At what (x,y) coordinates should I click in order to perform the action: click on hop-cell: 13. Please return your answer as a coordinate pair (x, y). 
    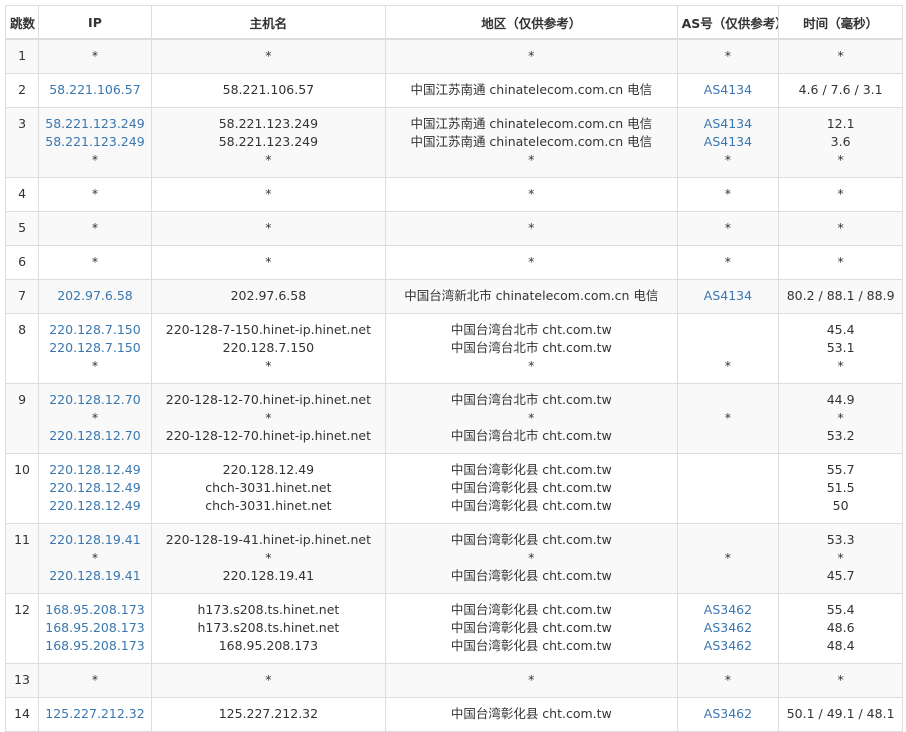
    Looking at the image, I should click on (22, 680).